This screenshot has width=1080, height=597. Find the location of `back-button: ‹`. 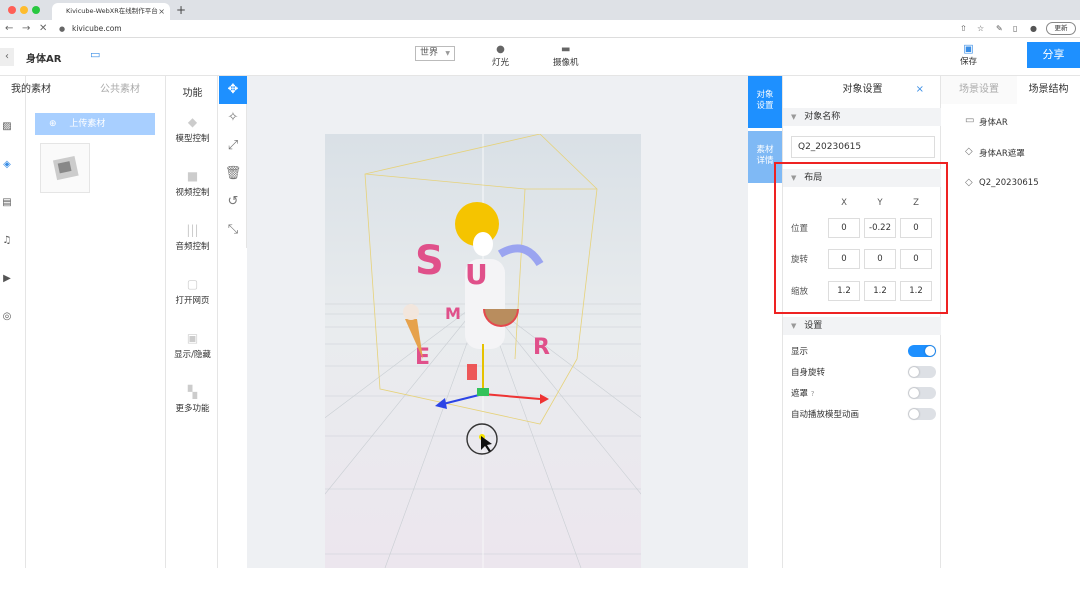

back-button: ‹ is located at coordinates (7, 57).